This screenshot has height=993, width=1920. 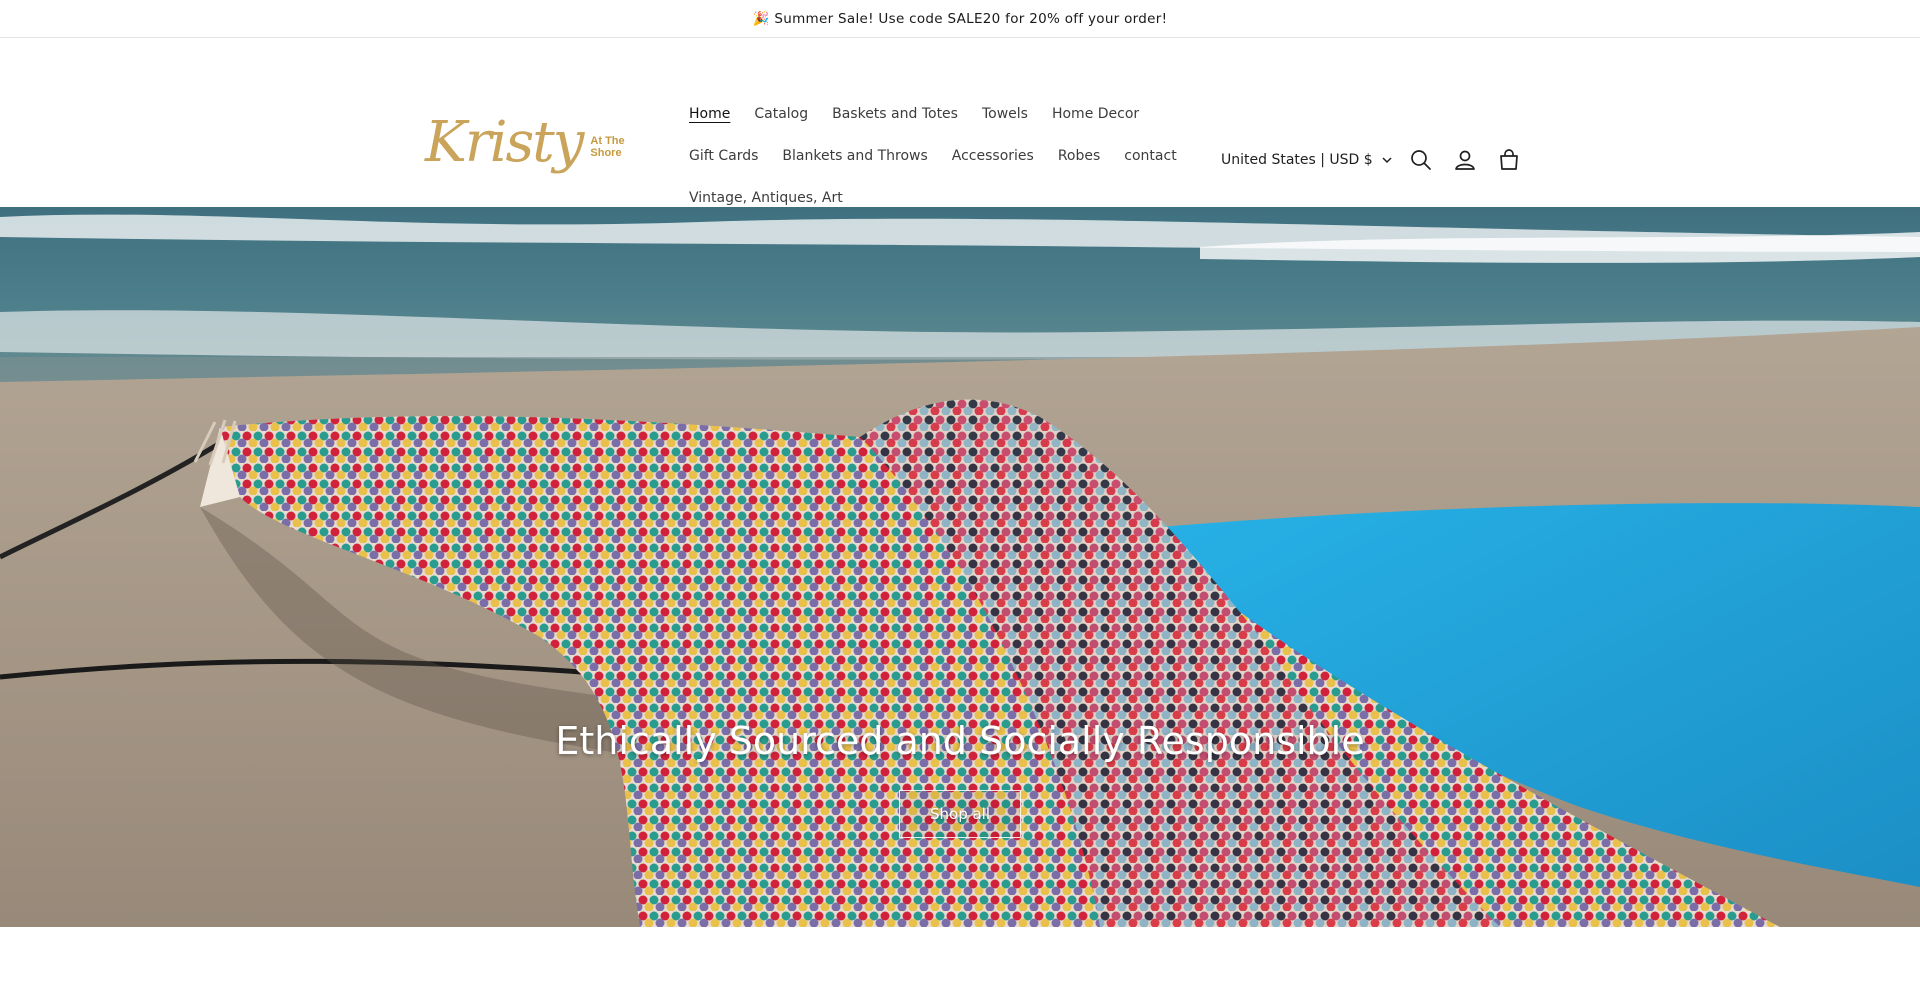 I want to click on nav-item-vintage-antiques-art: Vintage, Antiques, Art, so click(x=766, y=198).